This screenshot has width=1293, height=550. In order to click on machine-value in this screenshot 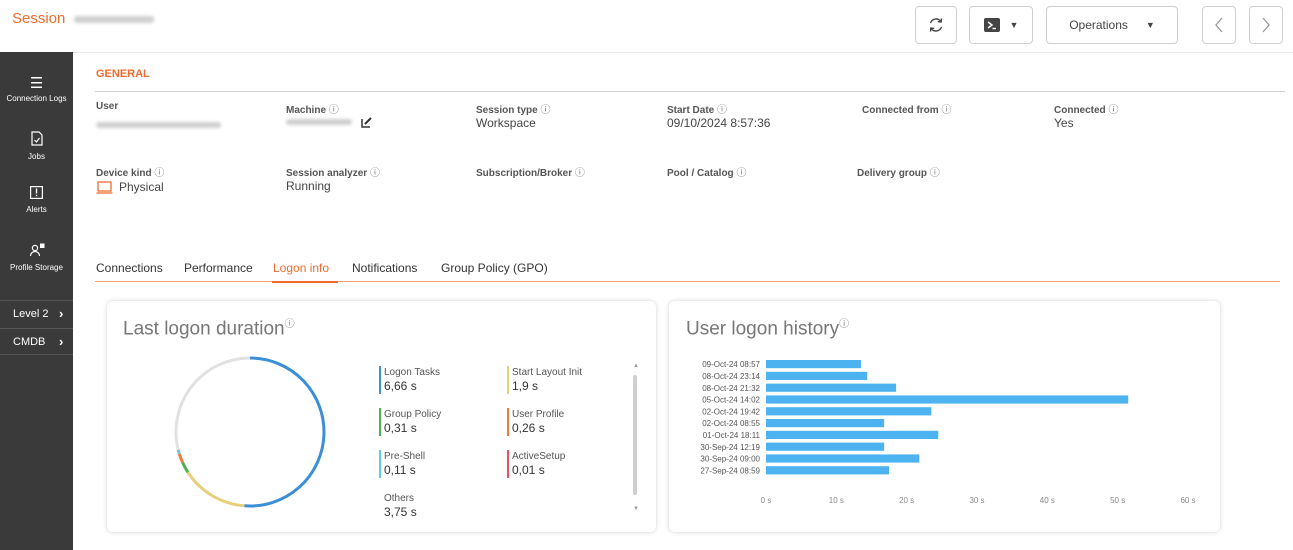, I will do `click(329, 121)`.